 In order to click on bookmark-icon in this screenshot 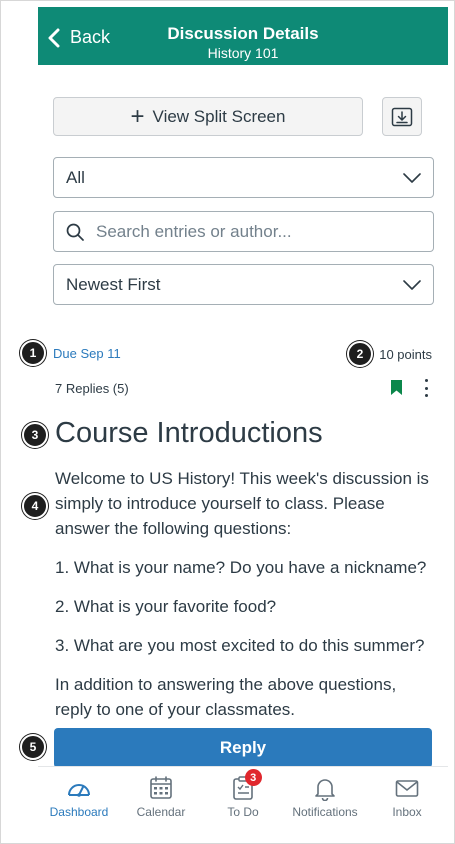, I will do `click(396, 387)`.